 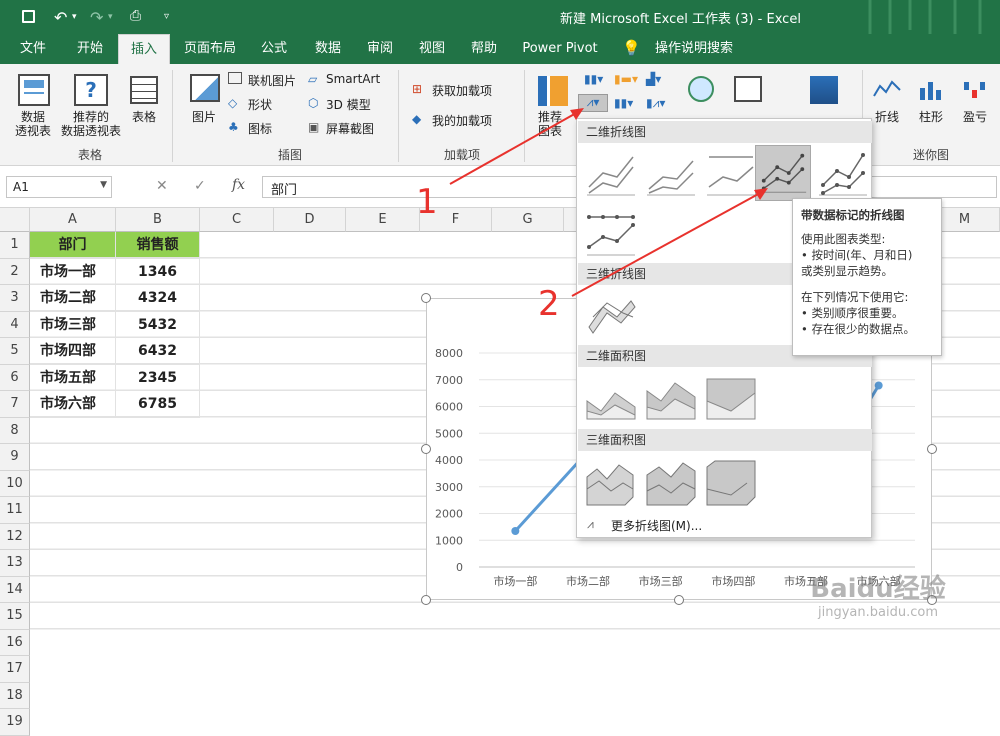 I want to click on row-header: 18, so click(x=15, y=695).